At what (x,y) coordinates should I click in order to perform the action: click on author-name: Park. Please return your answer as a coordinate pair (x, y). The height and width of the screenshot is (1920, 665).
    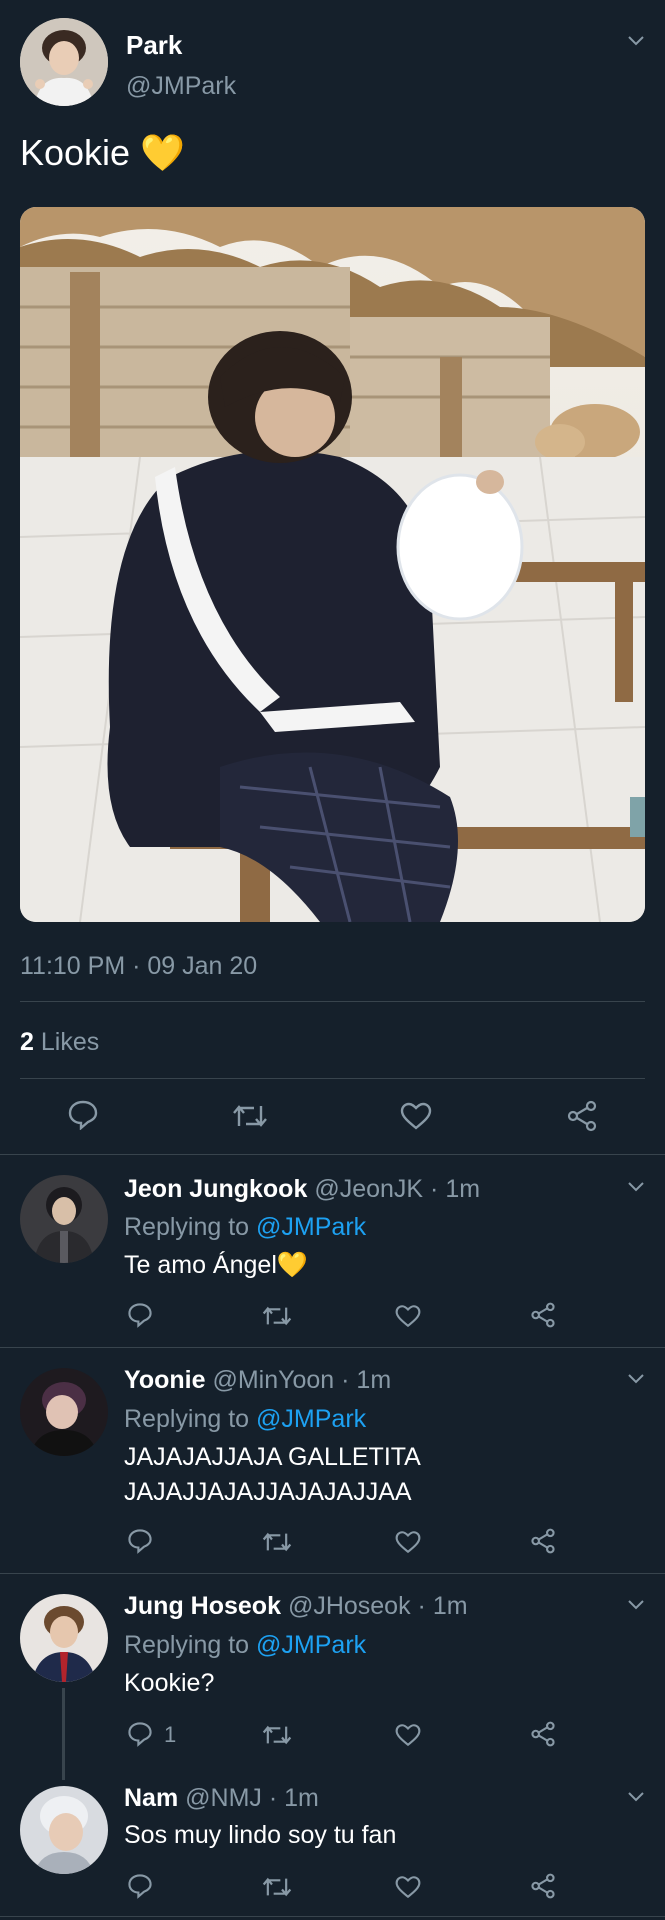
    Looking at the image, I should click on (154, 45).